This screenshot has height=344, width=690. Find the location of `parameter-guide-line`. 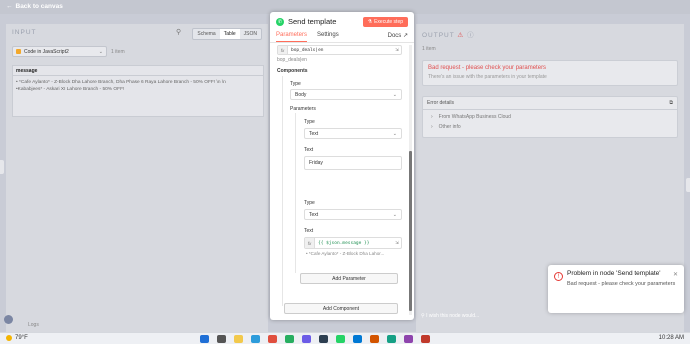

parameter-guide-line is located at coordinates (295, 193).